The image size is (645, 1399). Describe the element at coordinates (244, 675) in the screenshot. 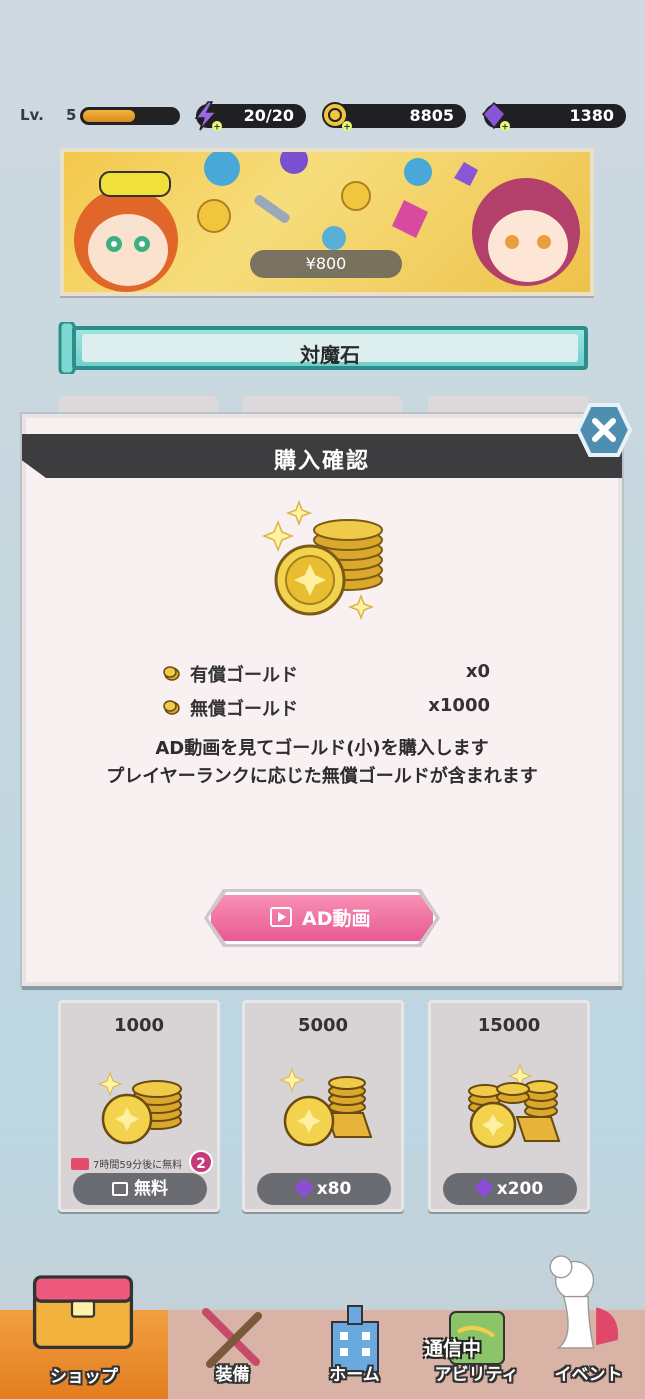

I see `paid-gold-label: 有償ゴールド` at that location.